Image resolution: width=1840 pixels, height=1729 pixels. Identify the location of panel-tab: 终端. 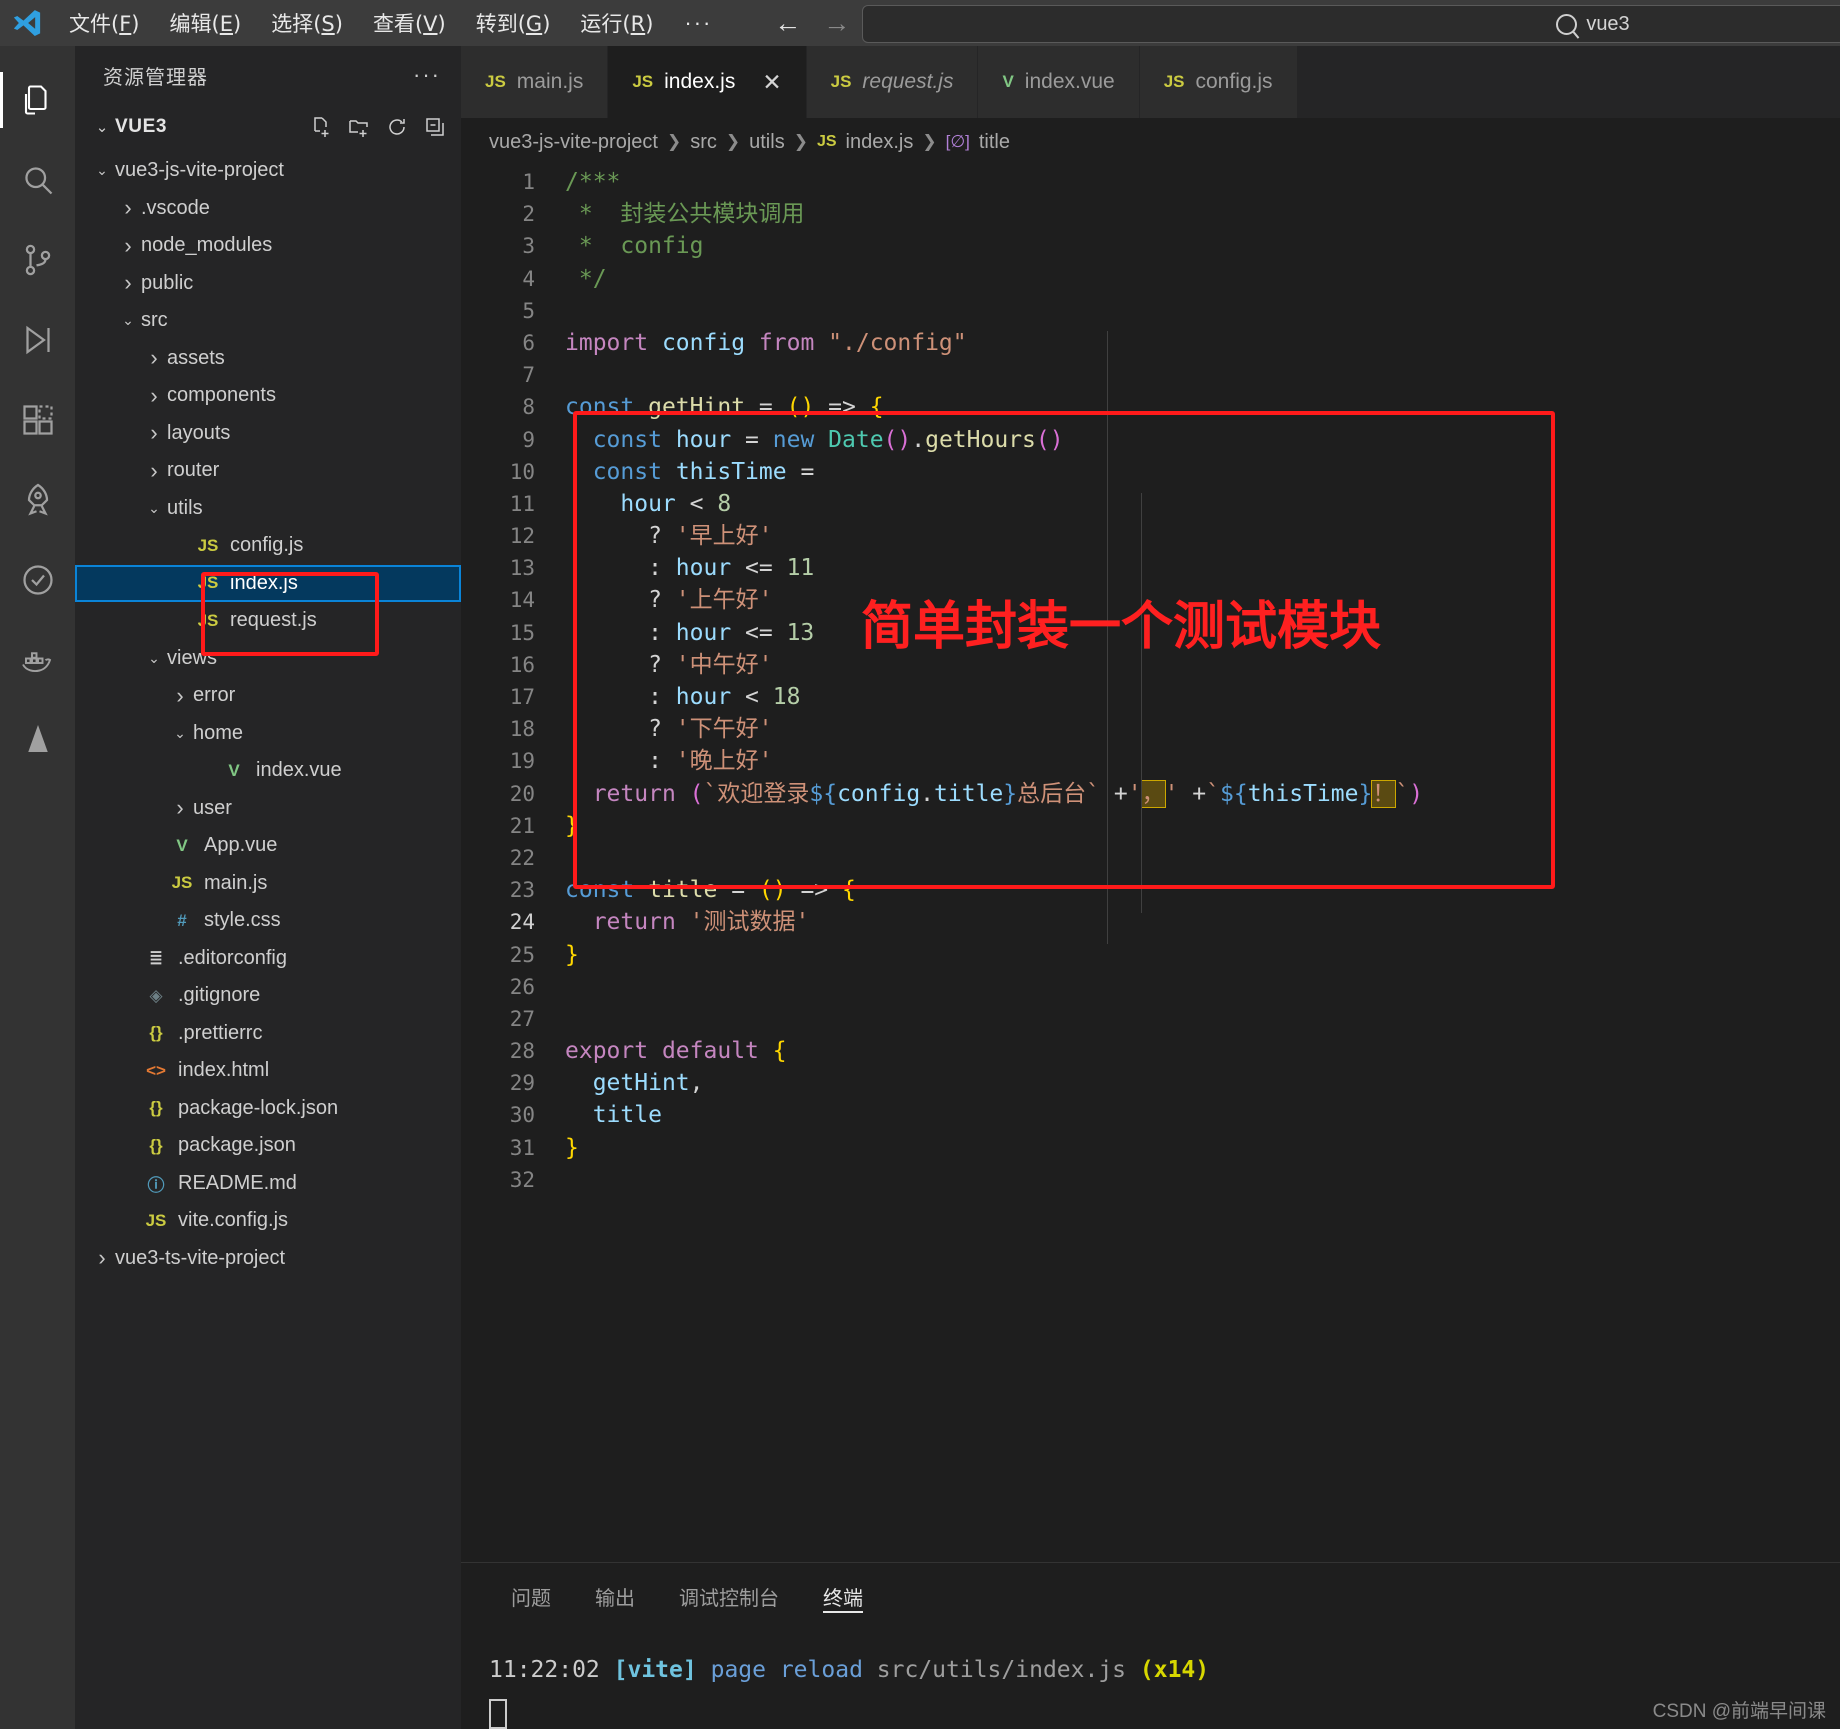
(843, 1596).